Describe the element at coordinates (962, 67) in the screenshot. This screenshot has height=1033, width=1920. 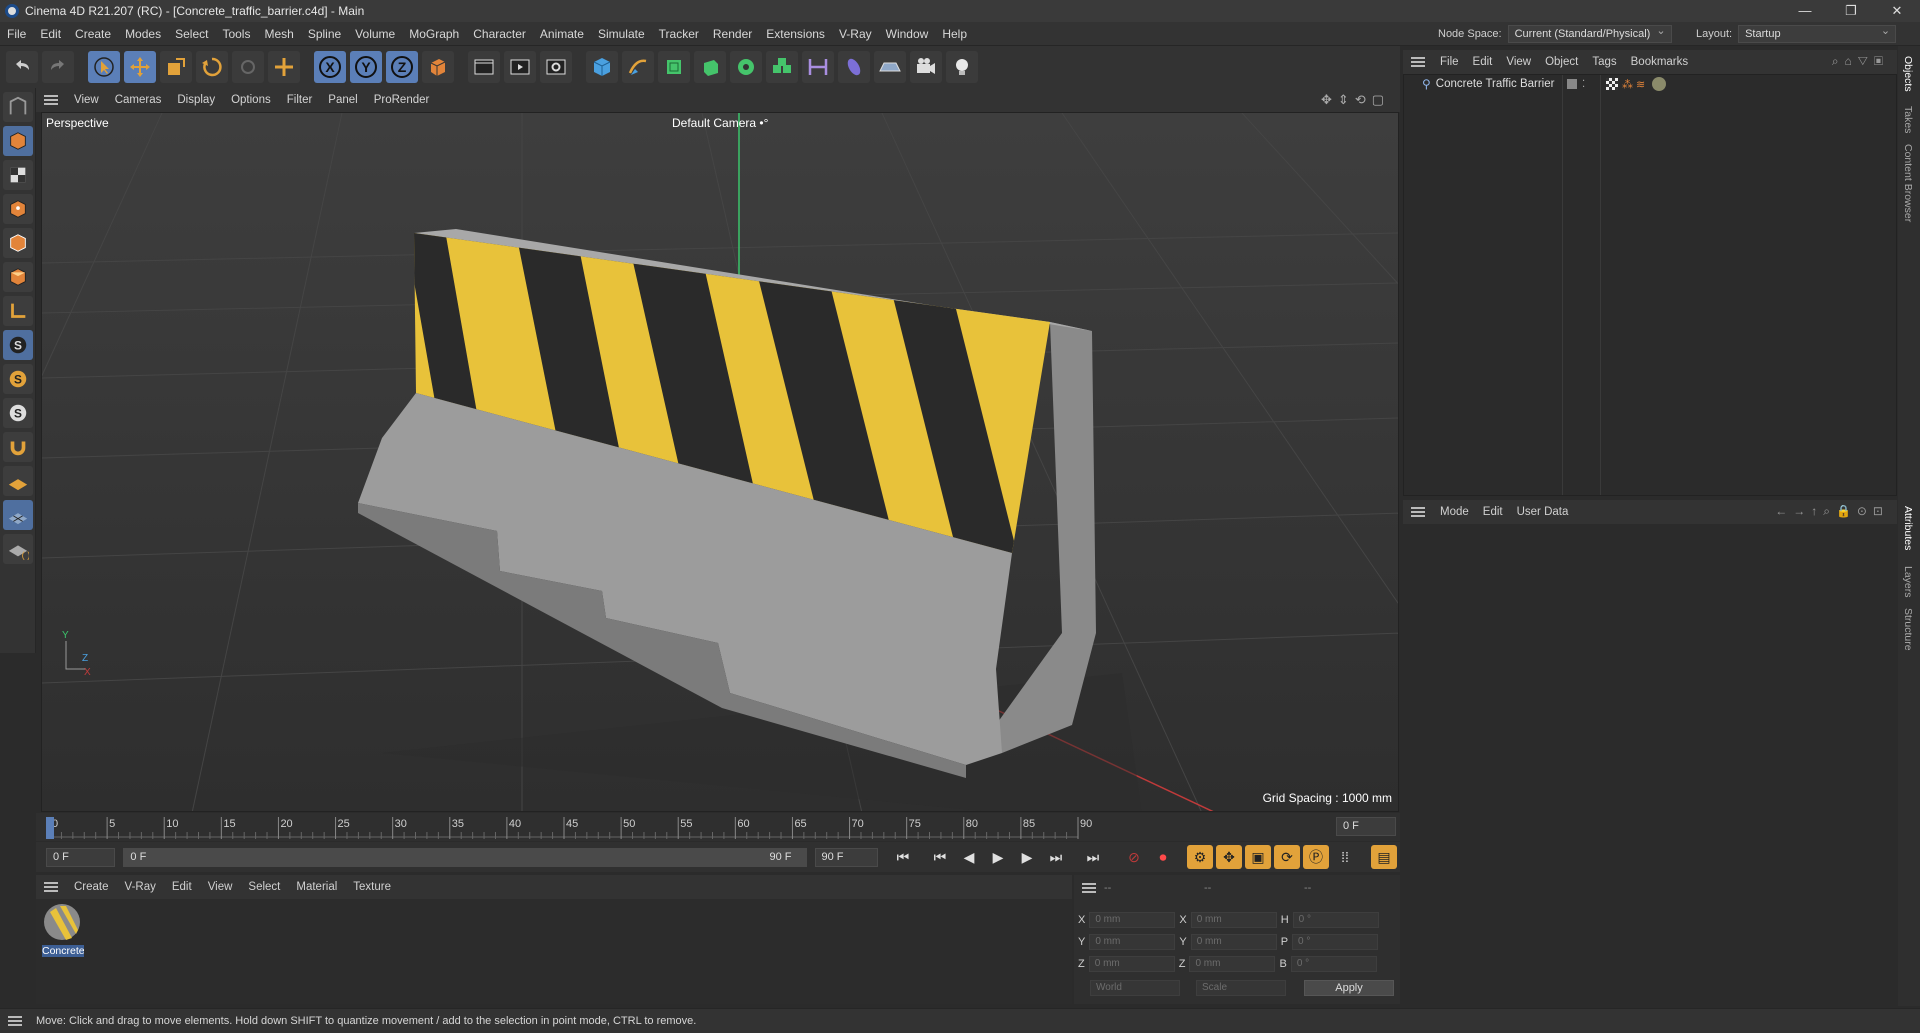
I see `light-icon` at that location.